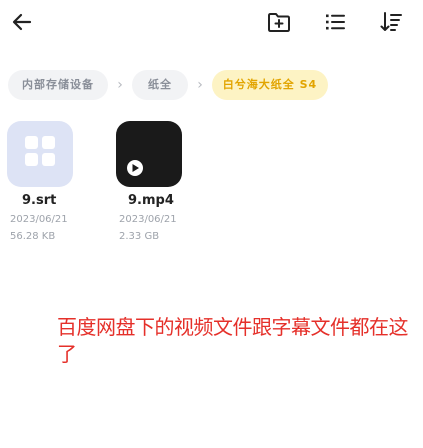  I want to click on file-item: 9.srt 2023/06/21 56.28 KB, so click(40, 183).